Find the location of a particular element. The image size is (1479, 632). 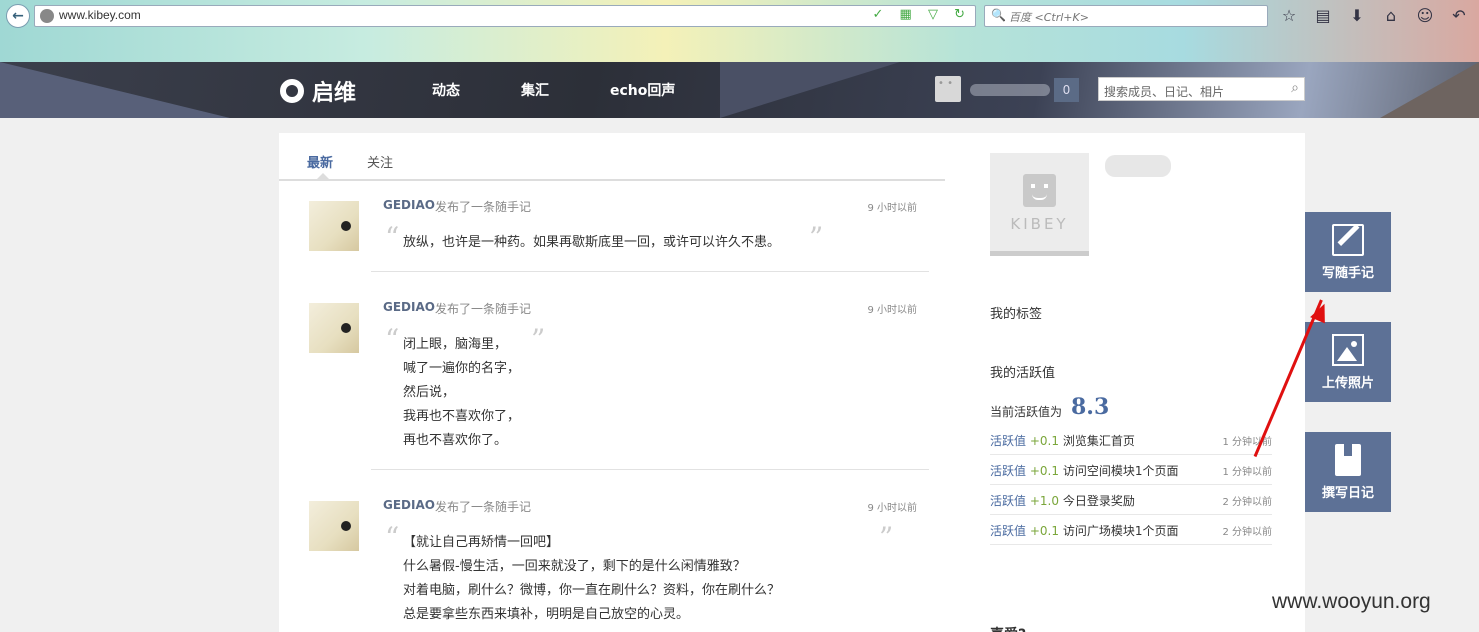

feed-tabs: 最新 关注 is located at coordinates (612, 157).